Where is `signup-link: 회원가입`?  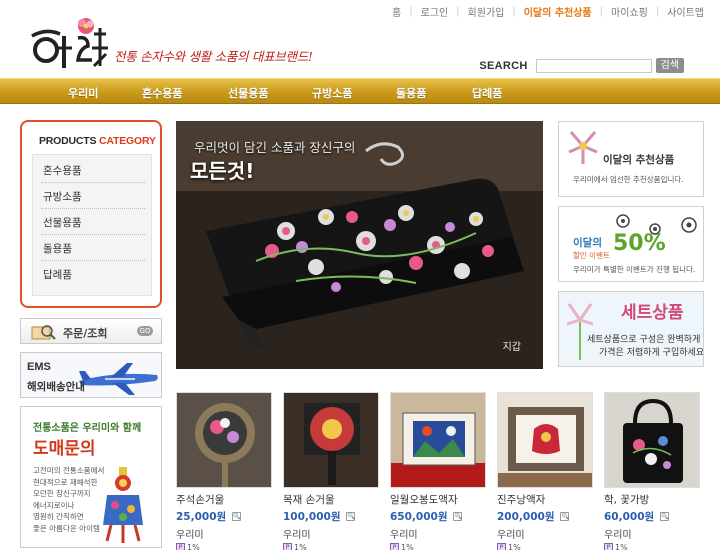 signup-link: 회원가입 is located at coordinates (486, 11).